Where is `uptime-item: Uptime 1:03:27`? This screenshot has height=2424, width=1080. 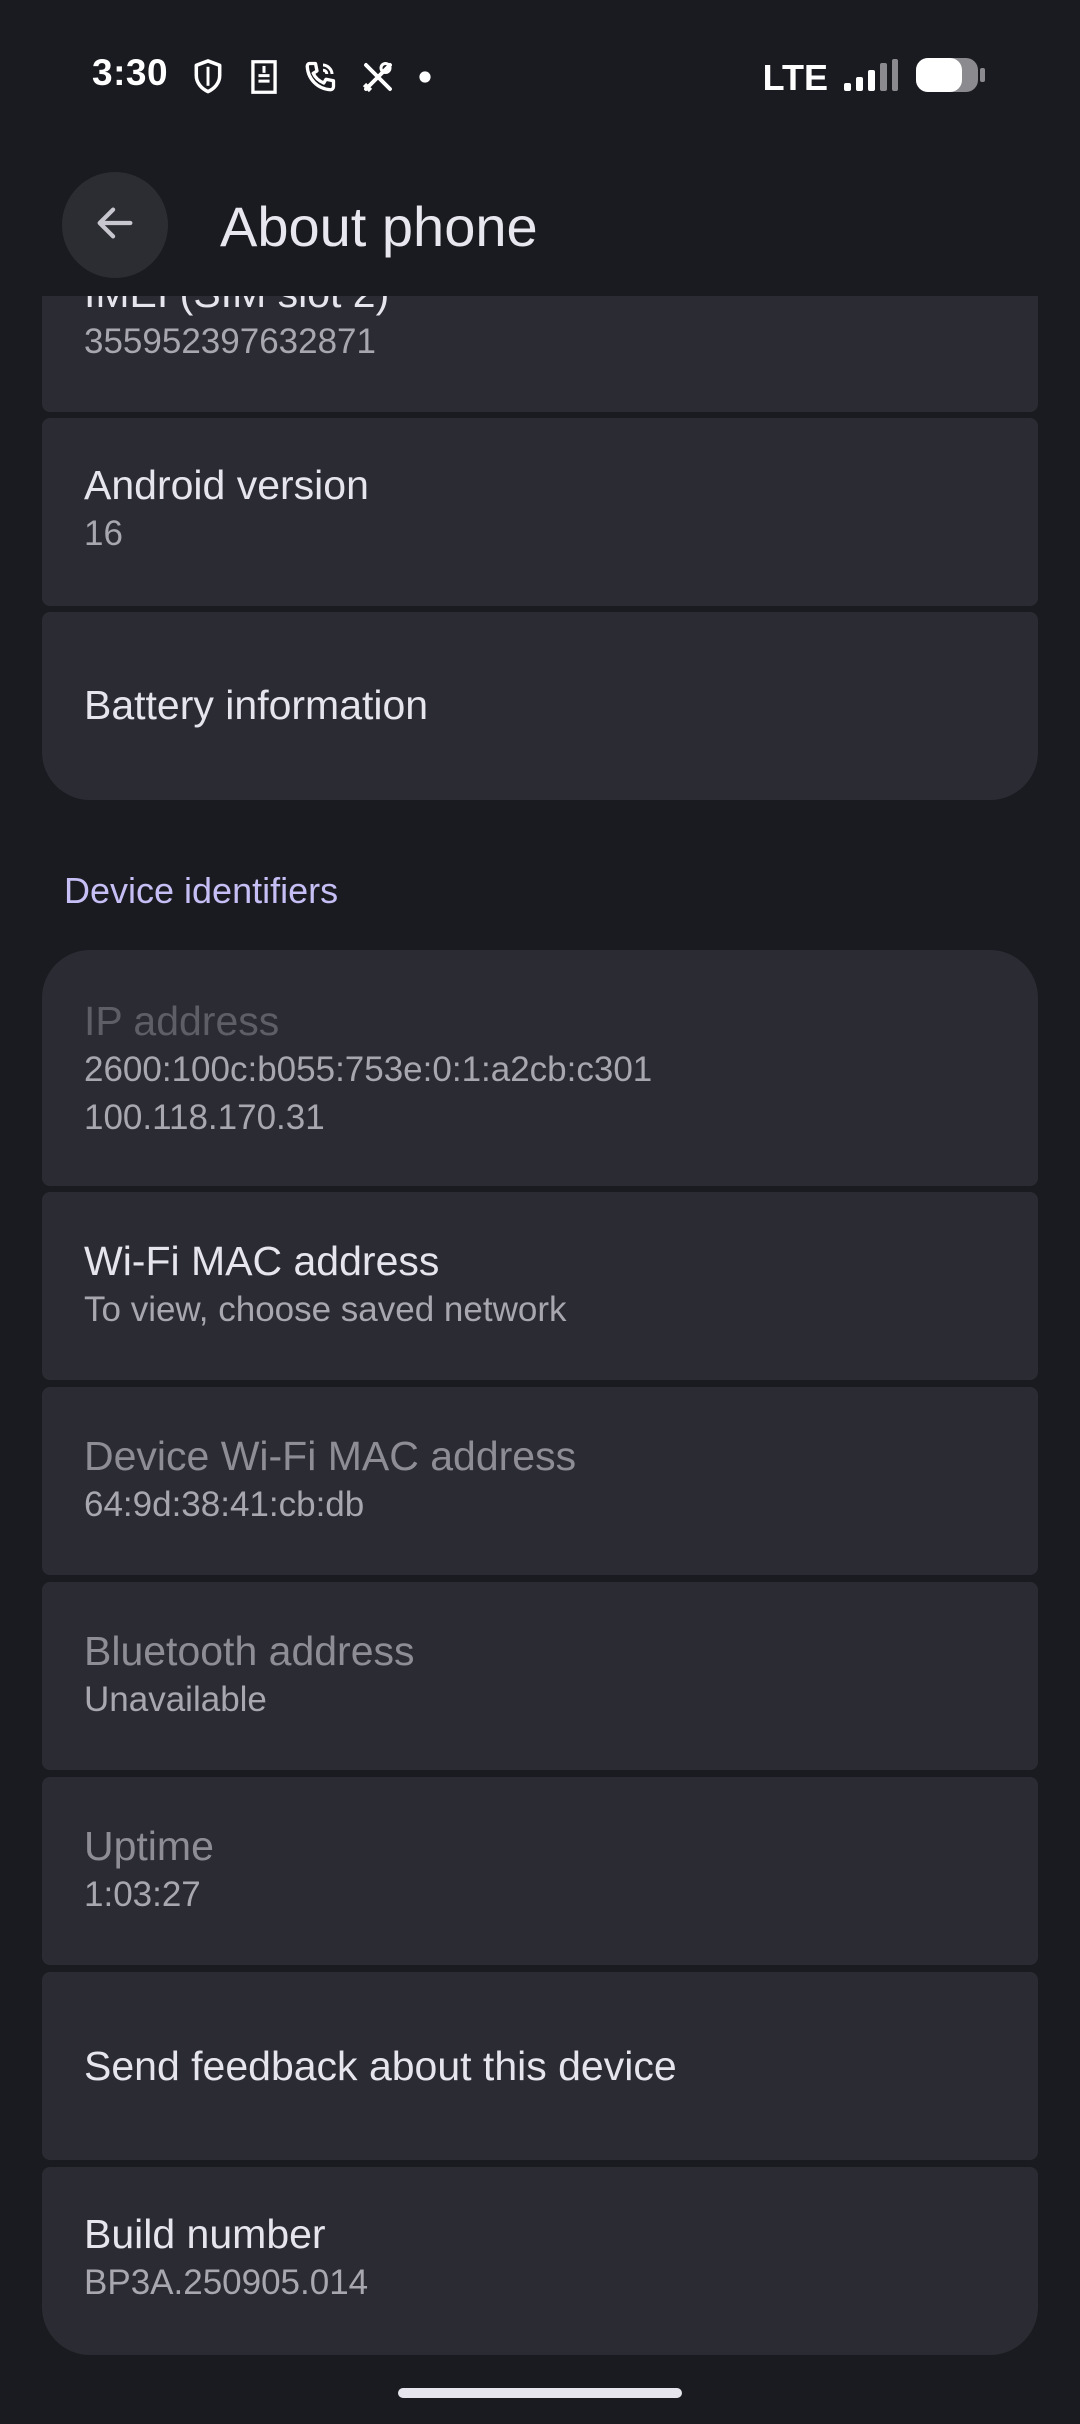 uptime-item: Uptime 1:03:27 is located at coordinates (540, 1871).